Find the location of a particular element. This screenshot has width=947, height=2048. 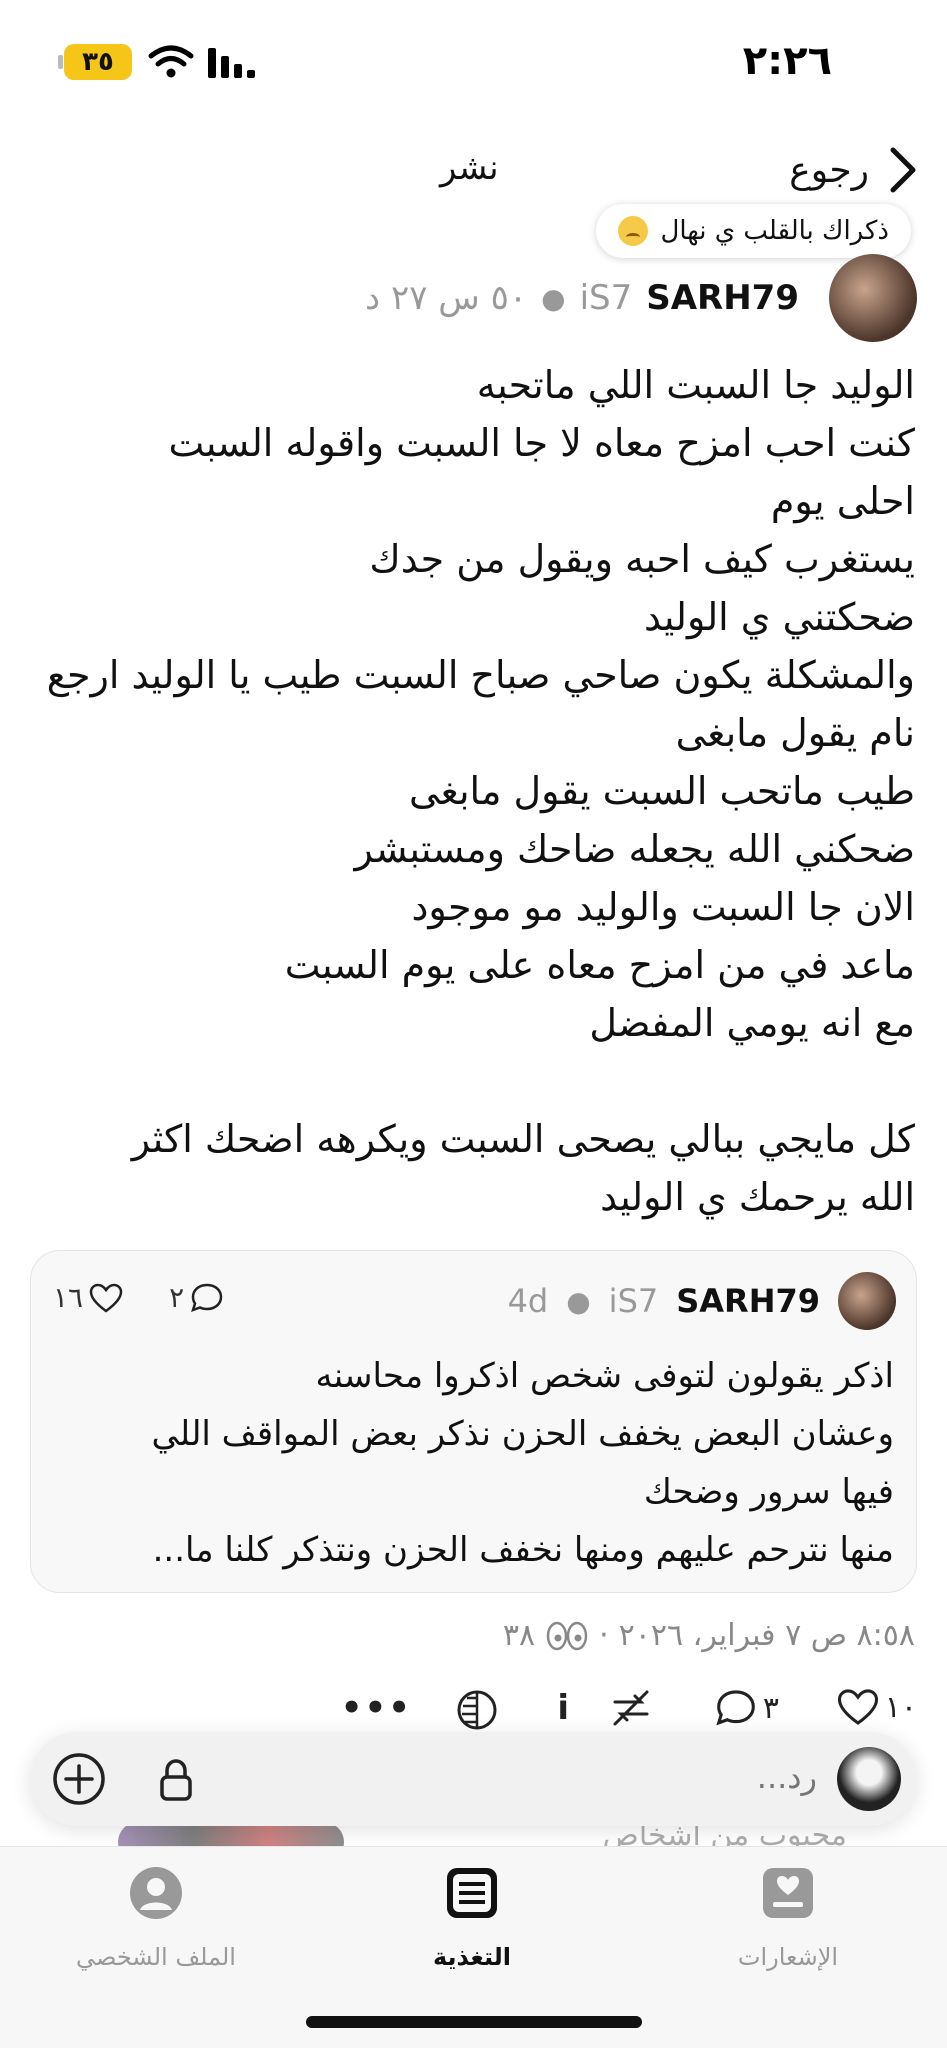

tab-notifications-label: الإشعارات is located at coordinates (788, 1957).